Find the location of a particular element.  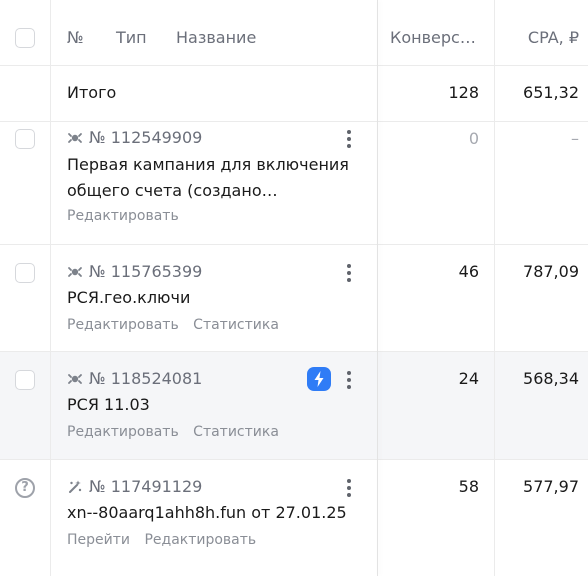

row-cpa: 577,97 is located at coordinates (551, 486).